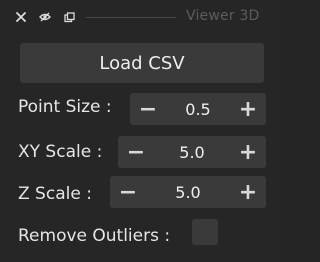 This screenshot has width=320, height=262. What do you see at coordinates (55, 194) in the screenshot?
I see `z-scale-label: Z Scale :` at bounding box center [55, 194].